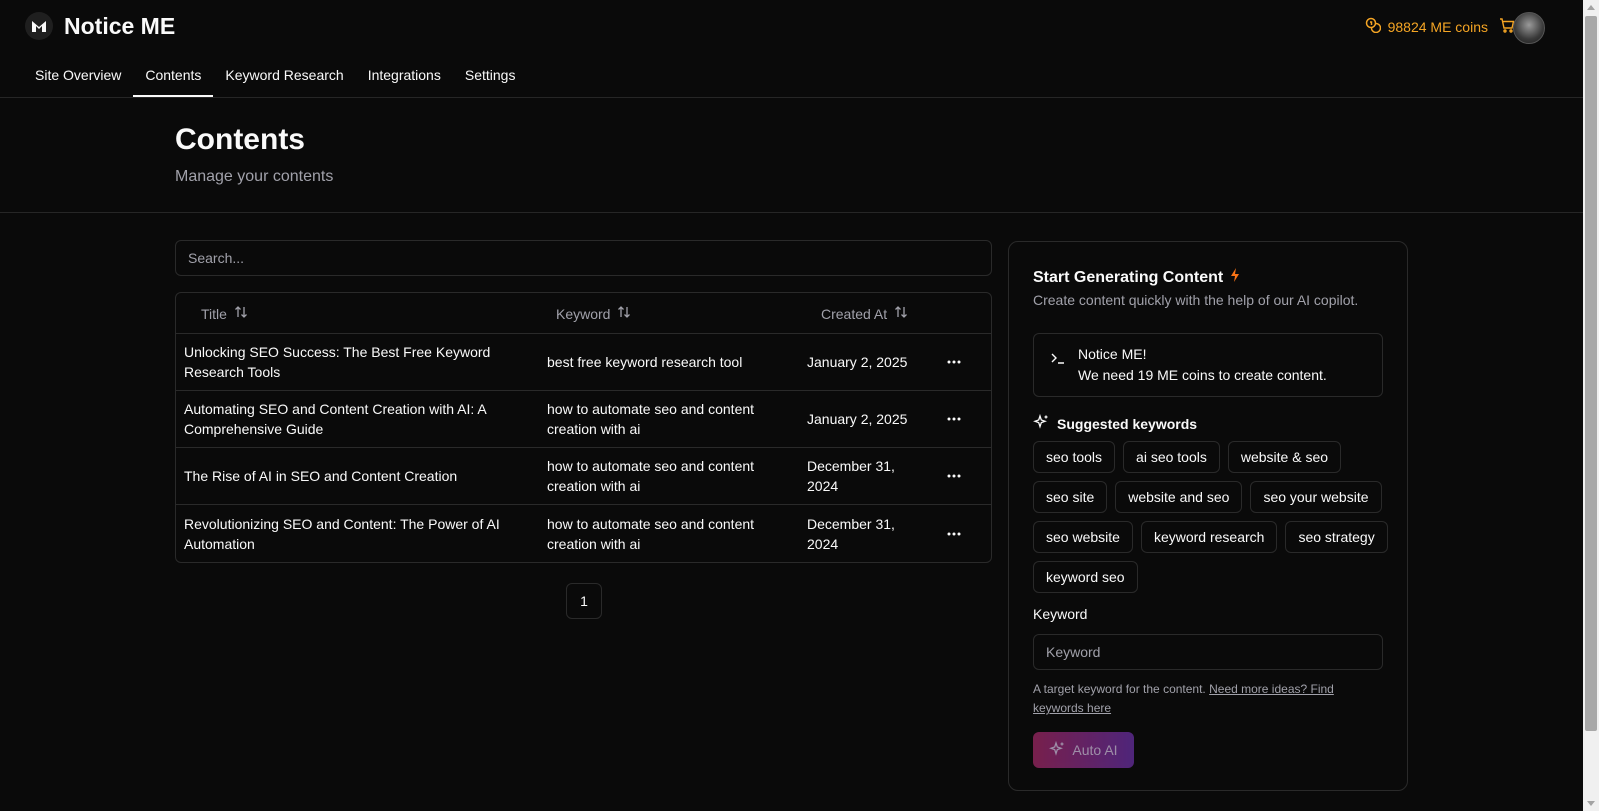 This screenshot has height=811, width=1599. I want to click on alert-title: Notice ME!, so click(1112, 354).